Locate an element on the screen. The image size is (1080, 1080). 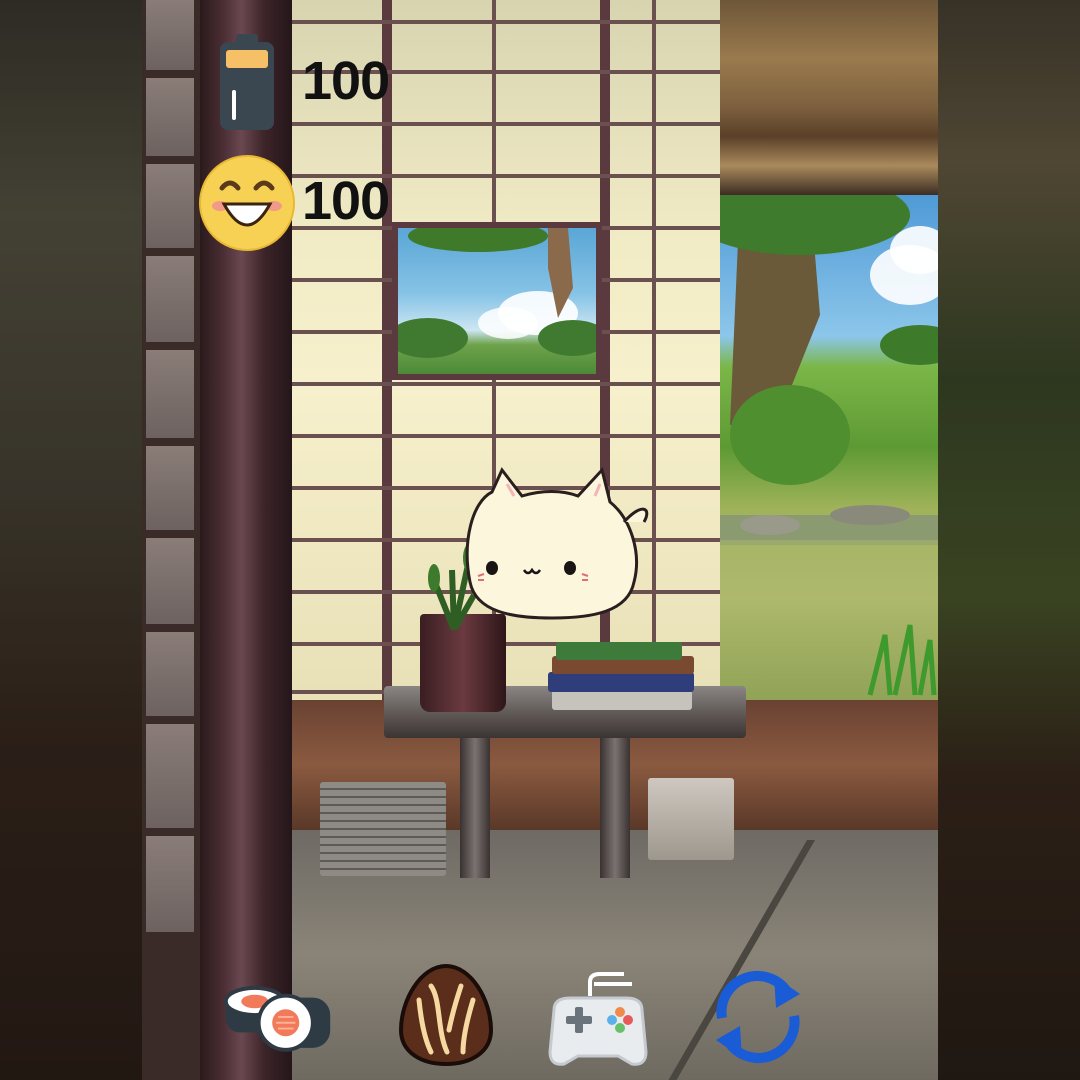
pet-cat is located at coordinates (552, 542).